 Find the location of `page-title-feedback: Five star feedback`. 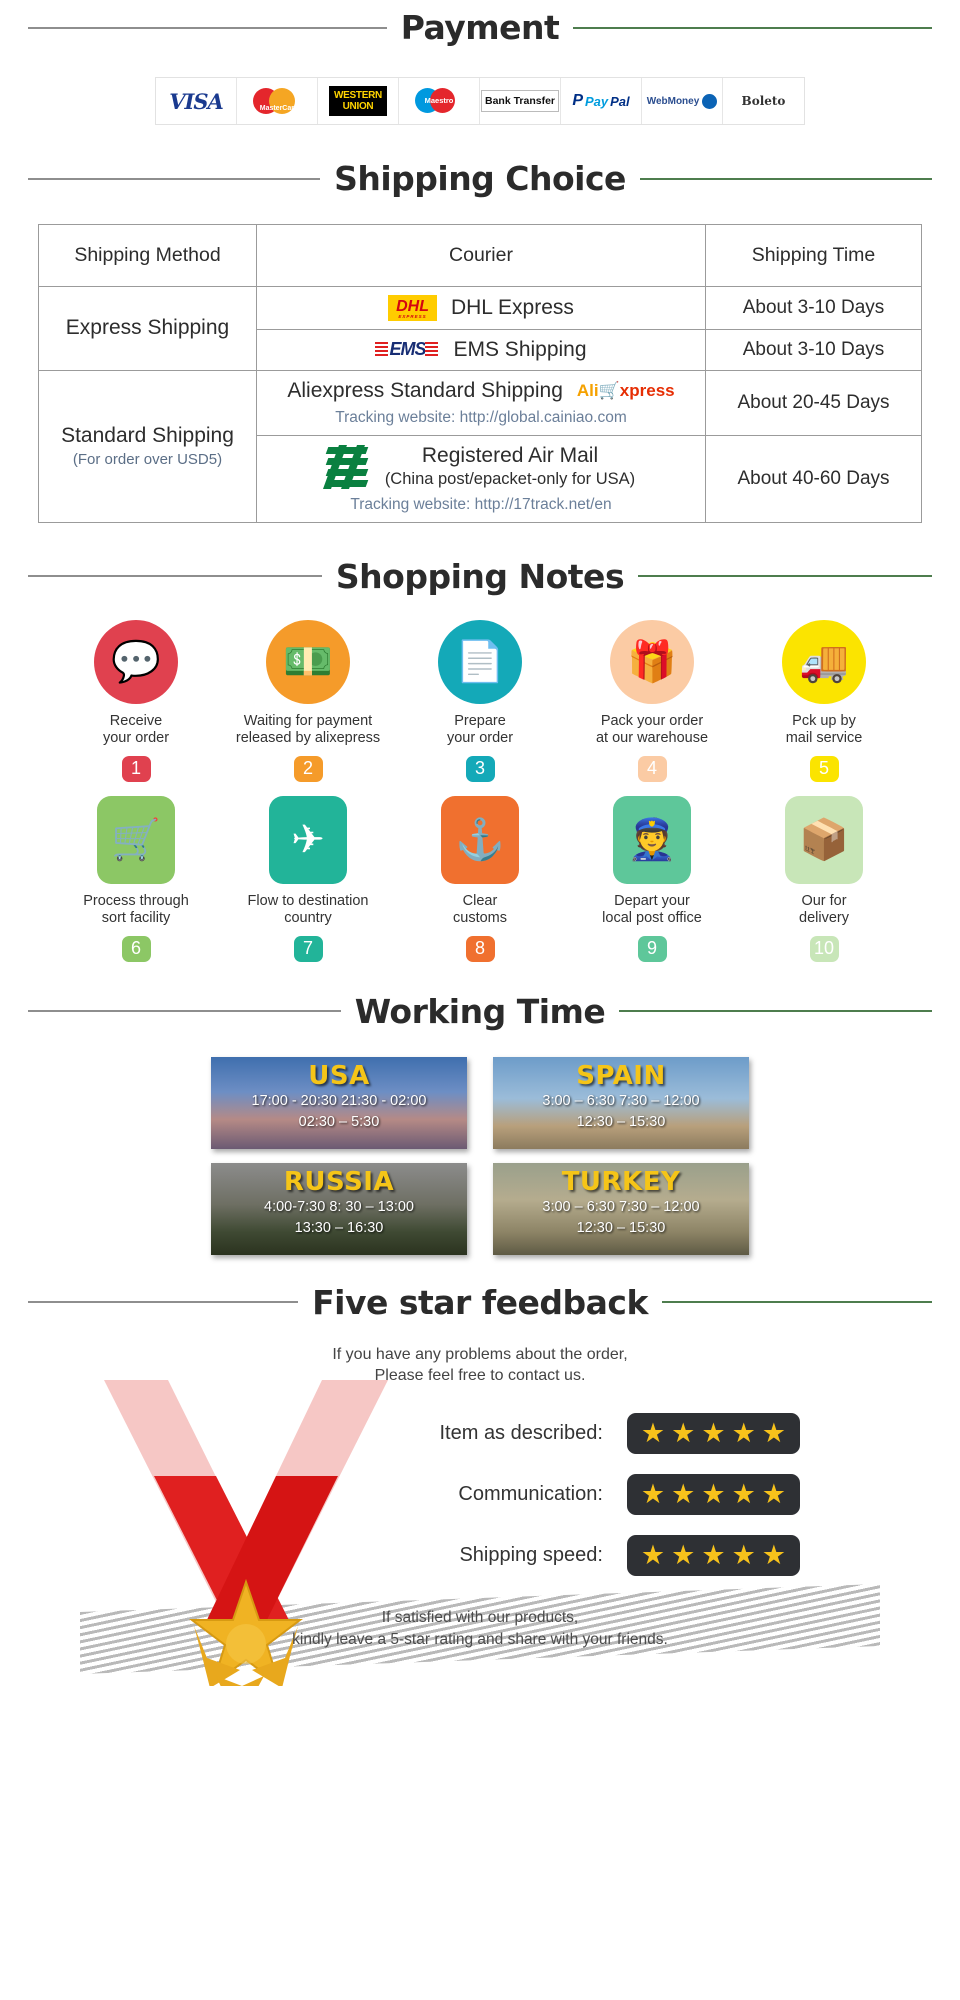

page-title-feedback: Five star feedback is located at coordinates (480, 1302).